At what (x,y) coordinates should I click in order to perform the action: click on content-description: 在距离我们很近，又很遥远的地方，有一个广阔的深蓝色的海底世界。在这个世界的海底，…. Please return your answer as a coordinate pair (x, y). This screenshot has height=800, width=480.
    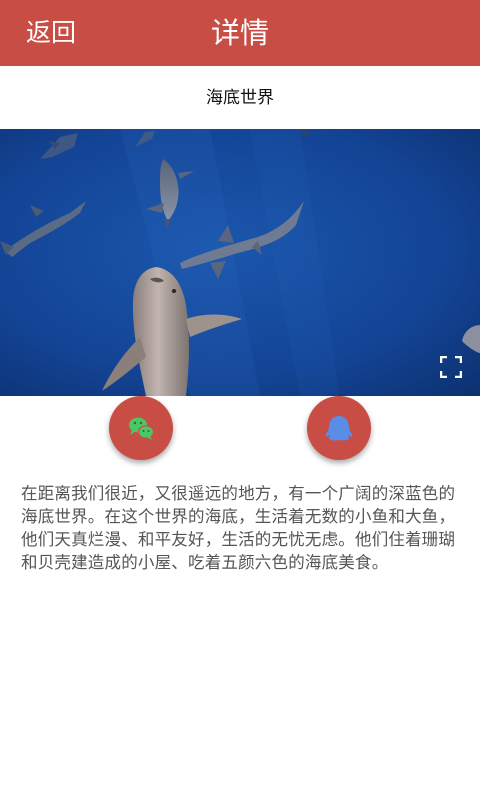
    Looking at the image, I should click on (238, 528).